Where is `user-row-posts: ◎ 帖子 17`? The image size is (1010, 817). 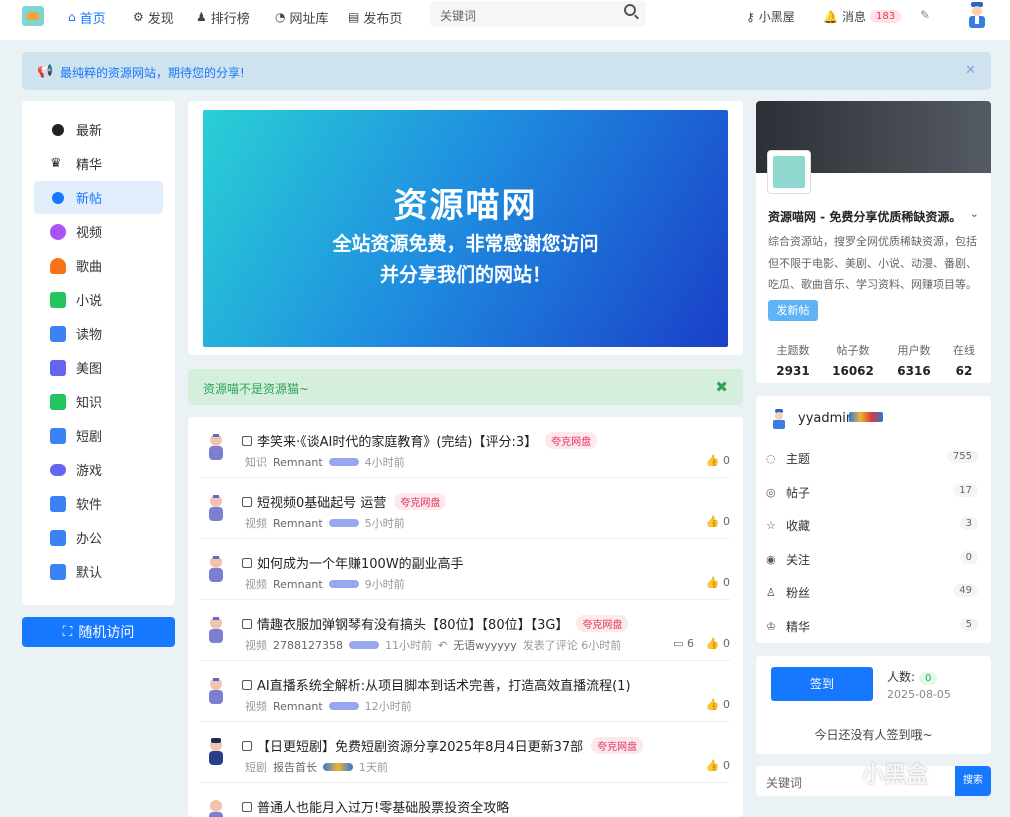 user-row-posts: ◎ 帖子 17 is located at coordinates (872, 492).